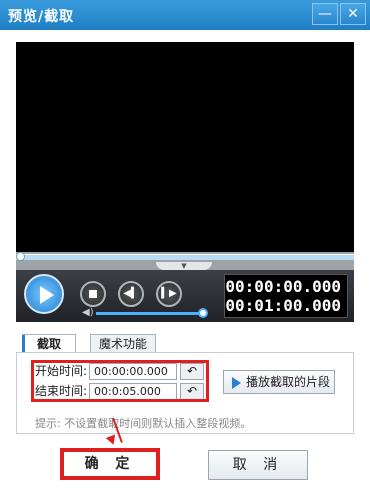 The height and width of the screenshot is (496, 370). I want to click on next-frame-button: ▍▶, so click(169, 294).